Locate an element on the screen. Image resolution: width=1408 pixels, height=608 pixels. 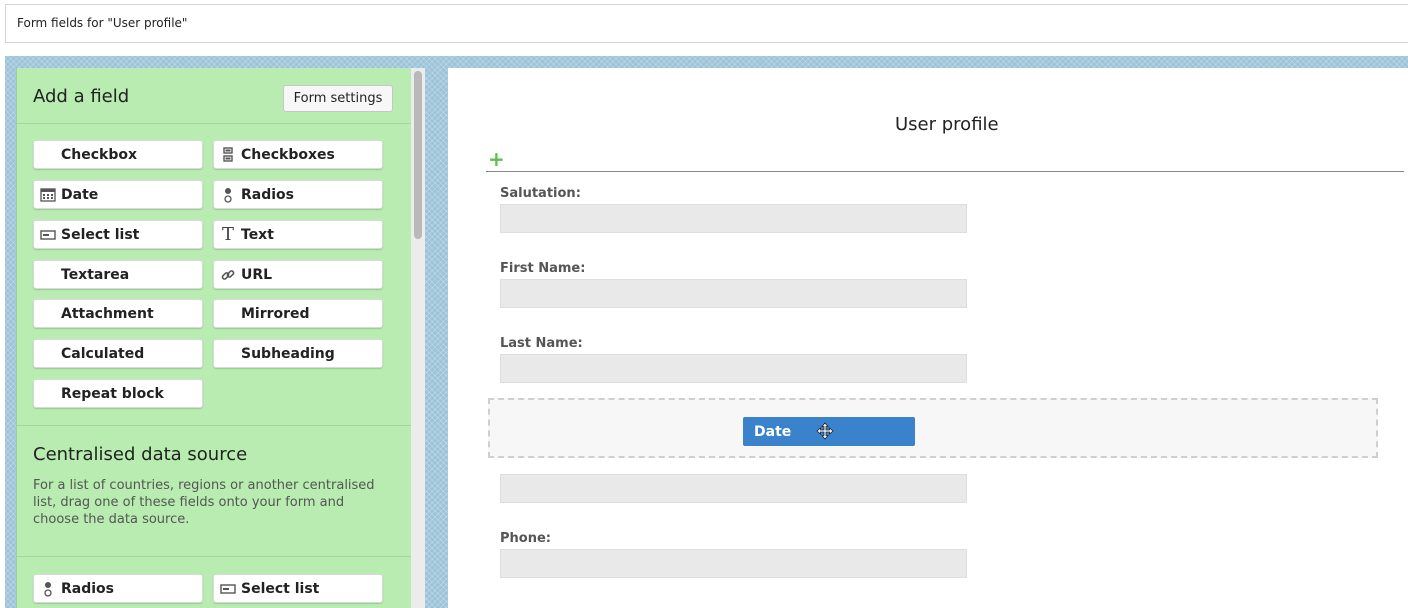
field-calculated-button: Calculated is located at coordinates (118, 353).